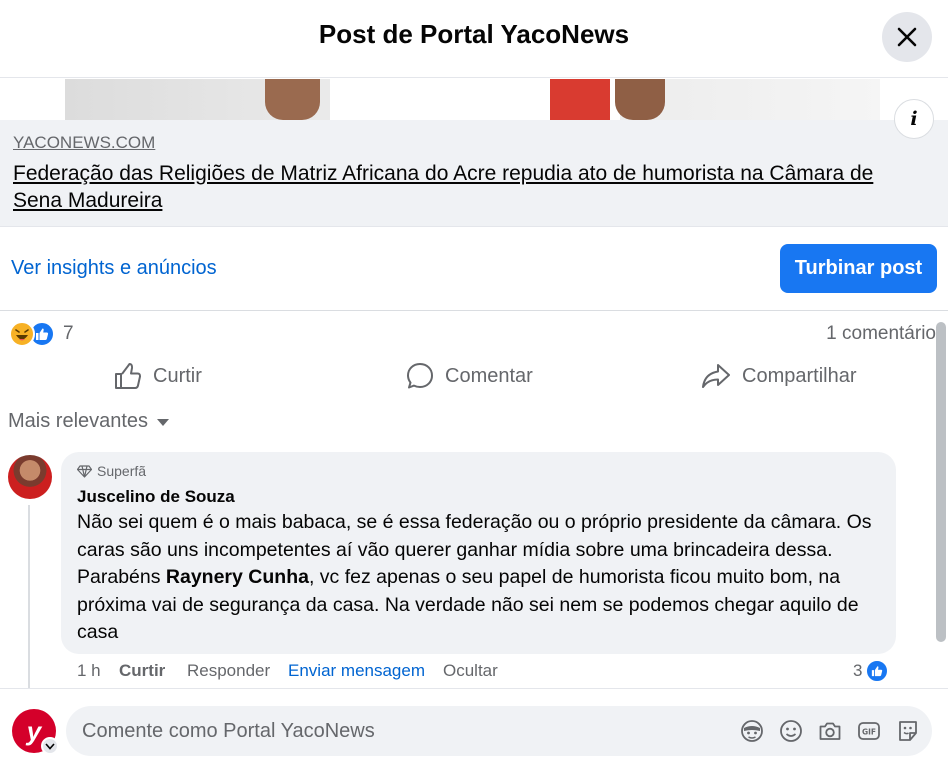  What do you see at coordinates (84, 143) in the screenshot?
I see `link-domain: YACONEWS.COM` at bounding box center [84, 143].